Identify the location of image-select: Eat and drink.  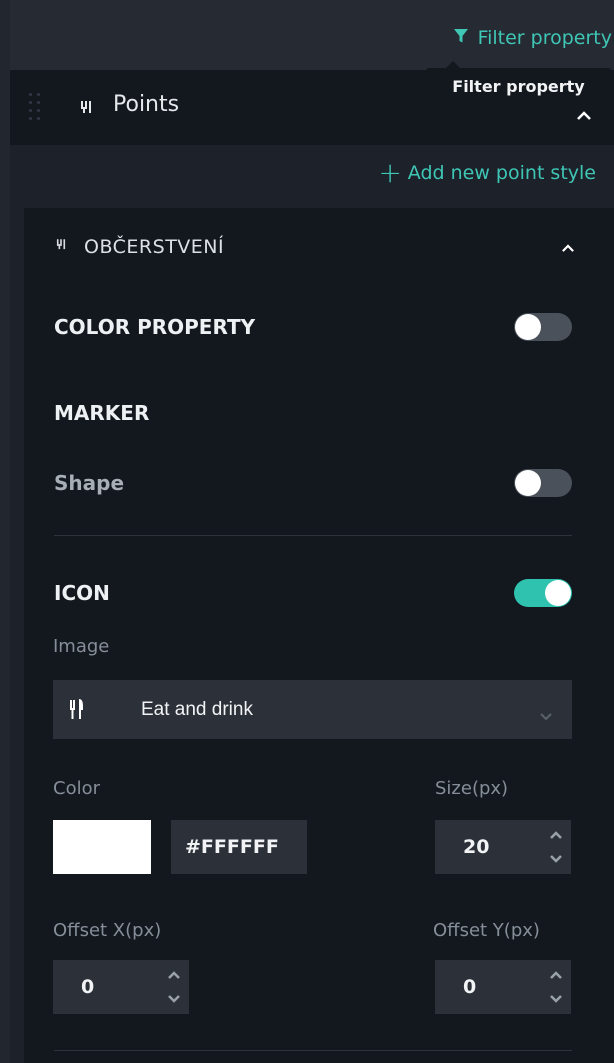
(312, 709).